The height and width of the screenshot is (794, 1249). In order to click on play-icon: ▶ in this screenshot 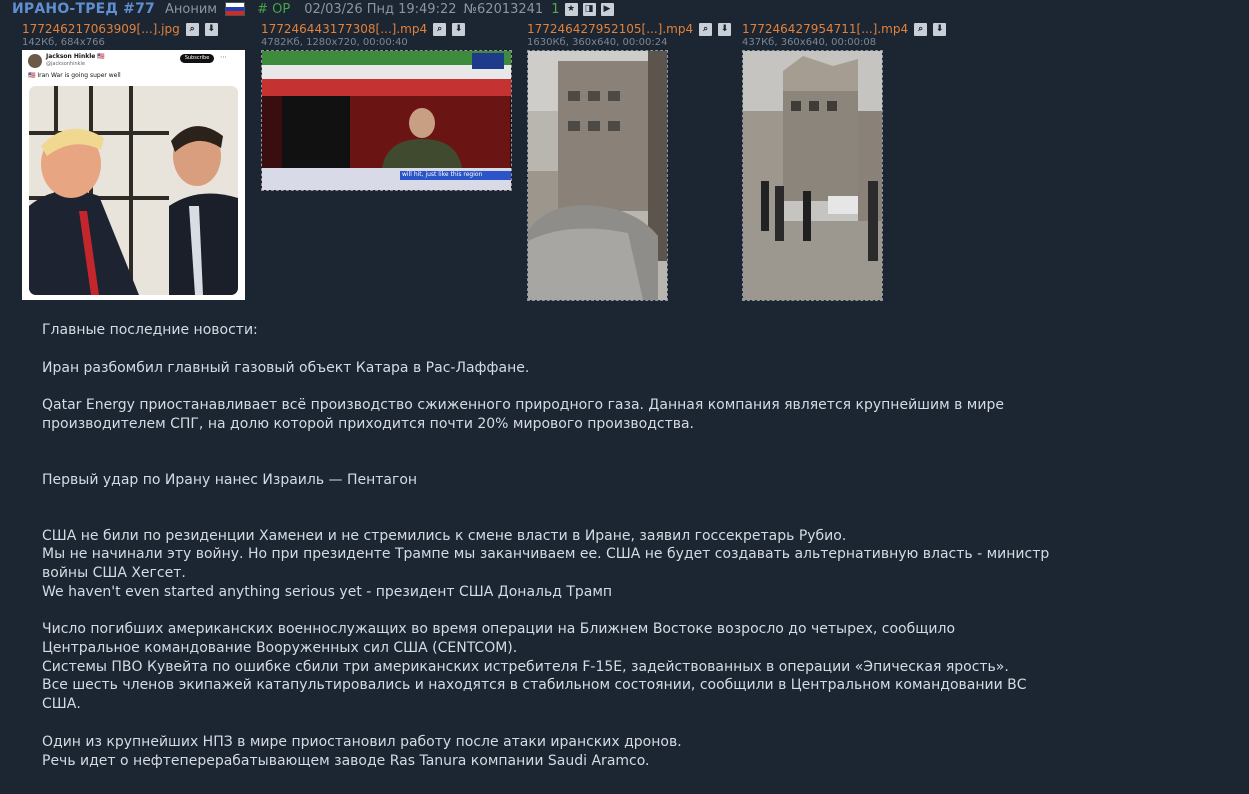, I will do `click(607, 9)`.